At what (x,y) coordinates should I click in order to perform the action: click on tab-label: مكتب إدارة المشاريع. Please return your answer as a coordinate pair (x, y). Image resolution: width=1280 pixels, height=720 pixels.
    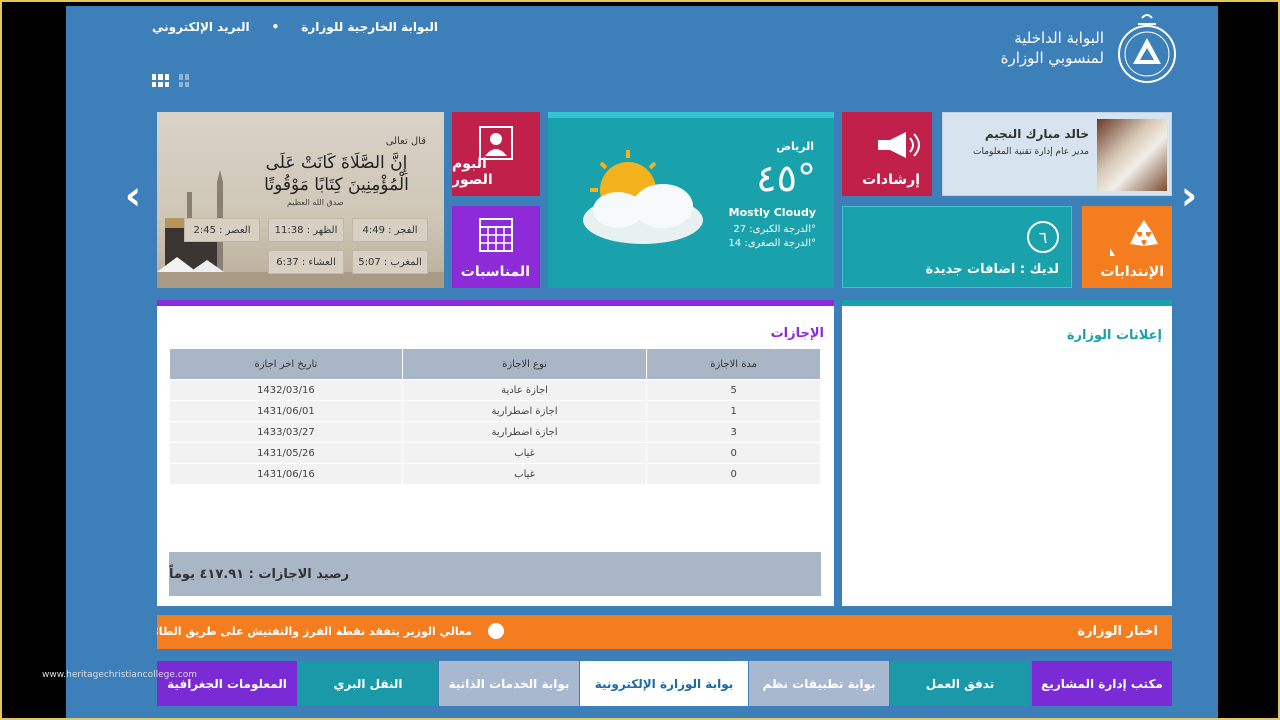
    Looking at the image, I should click on (1102, 683).